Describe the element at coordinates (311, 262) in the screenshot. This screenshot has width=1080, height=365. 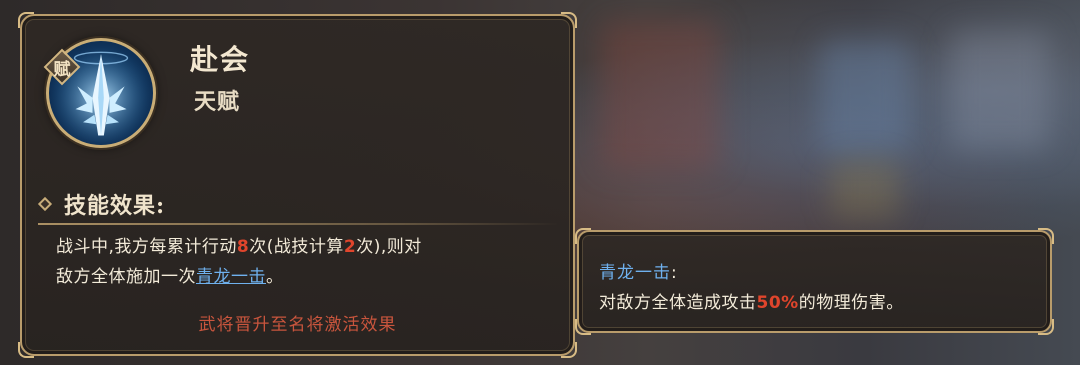
I see `skill-description: 战斗中,我方每累计行动8次(战技计算2次),则对 敌方全体施加一次青龙一击。` at that location.